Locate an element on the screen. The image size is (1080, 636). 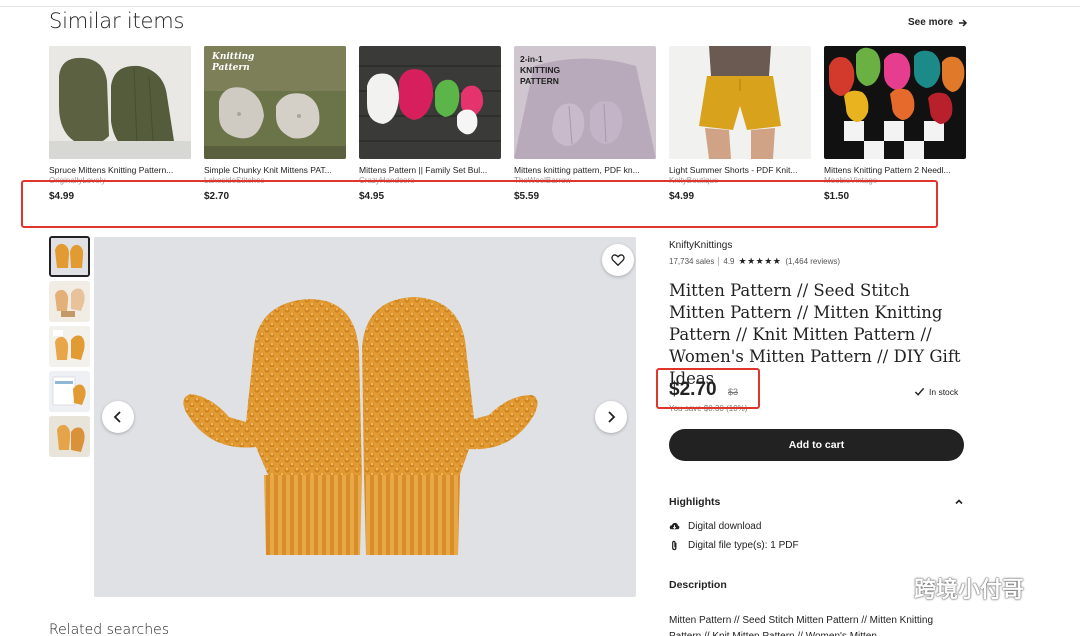
cloud-download-icon is located at coordinates (674, 526).